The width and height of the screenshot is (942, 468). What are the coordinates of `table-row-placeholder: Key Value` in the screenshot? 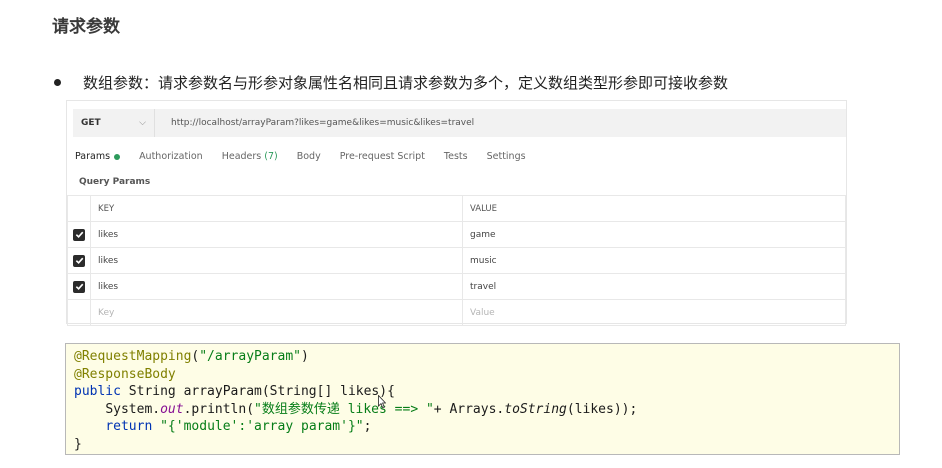 It's located at (456, 312).